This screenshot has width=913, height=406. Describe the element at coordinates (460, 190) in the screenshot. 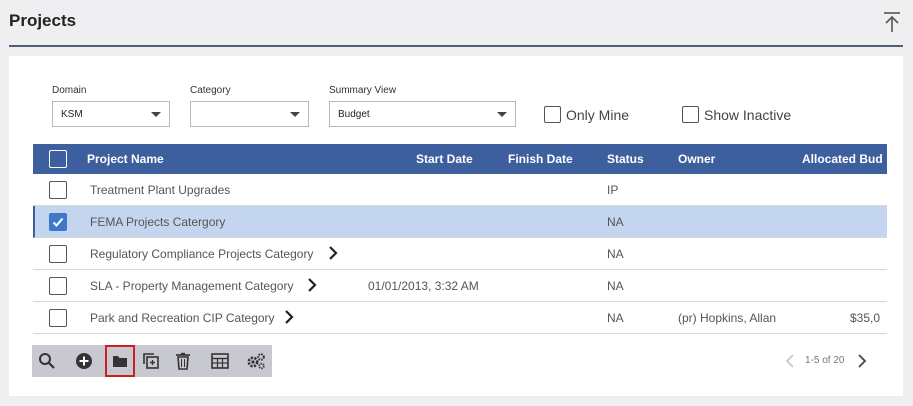

I see `table-row: Treatment Plant Upgrades IP` at that location.